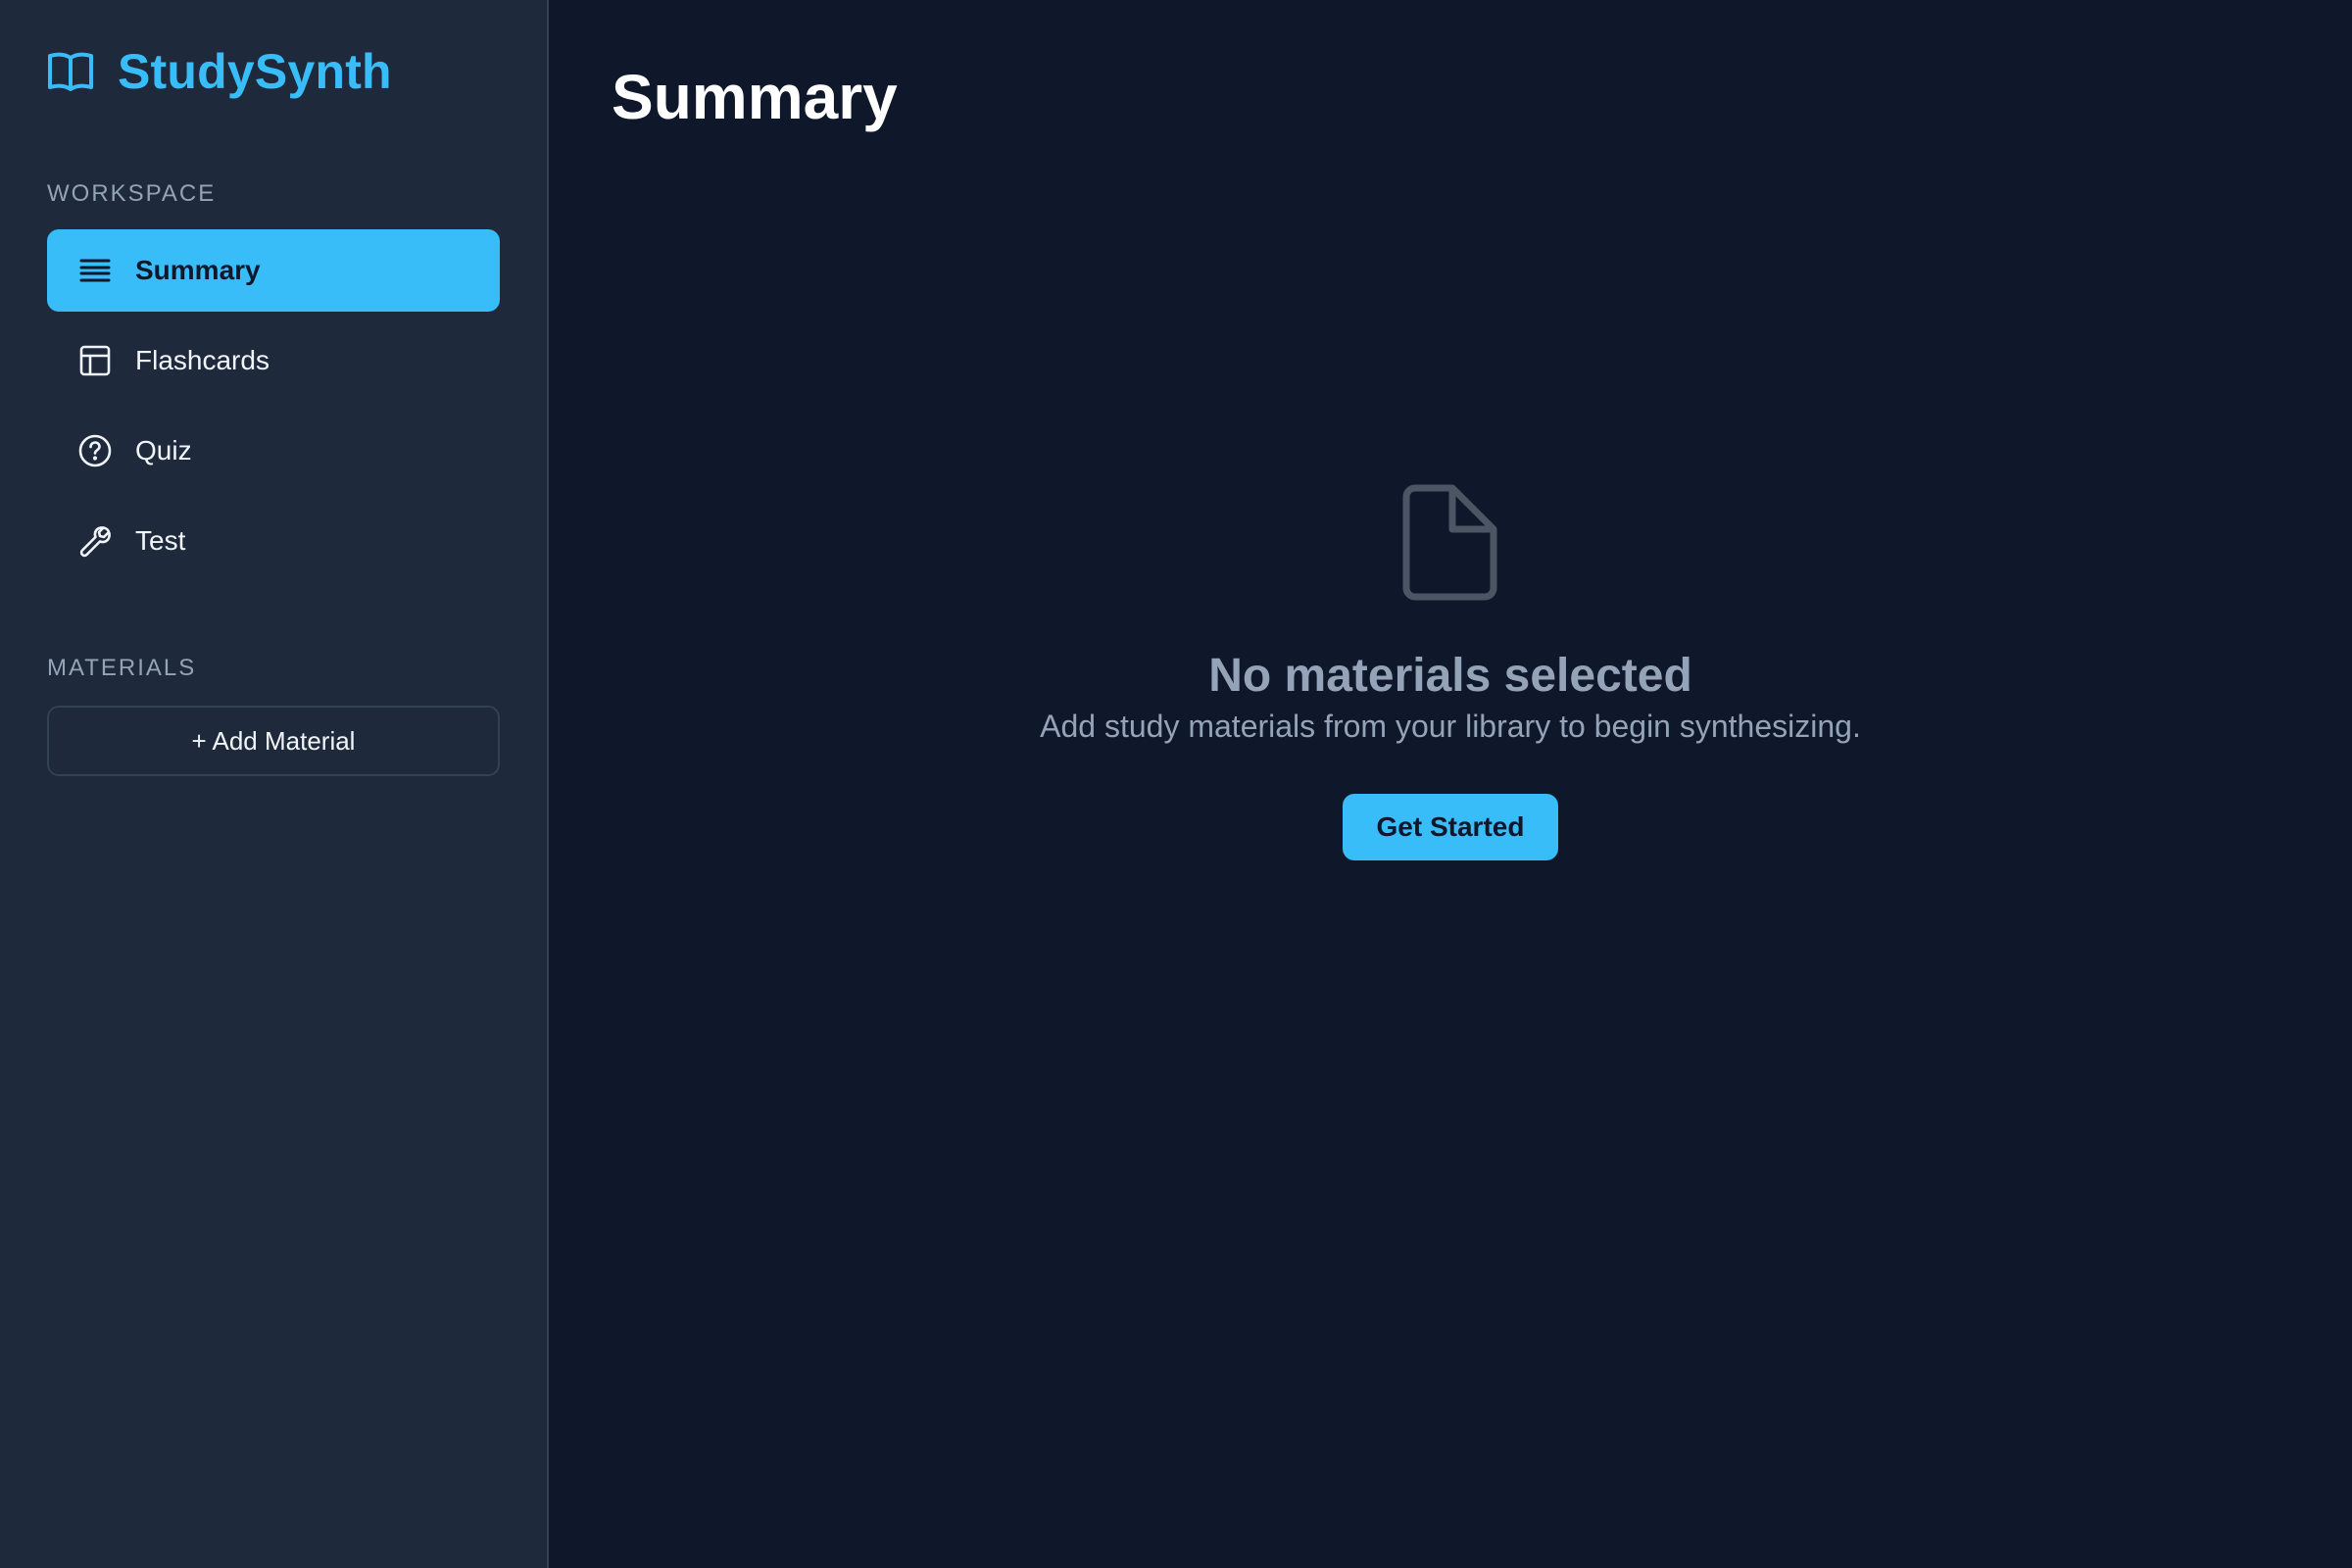 Image resolution: width=2352 pixels, height=1568 pixels. What do you see at coordinates (95, 450) in the screenshot?
I see `question-circle-icon` at bounding box center [95, 450].